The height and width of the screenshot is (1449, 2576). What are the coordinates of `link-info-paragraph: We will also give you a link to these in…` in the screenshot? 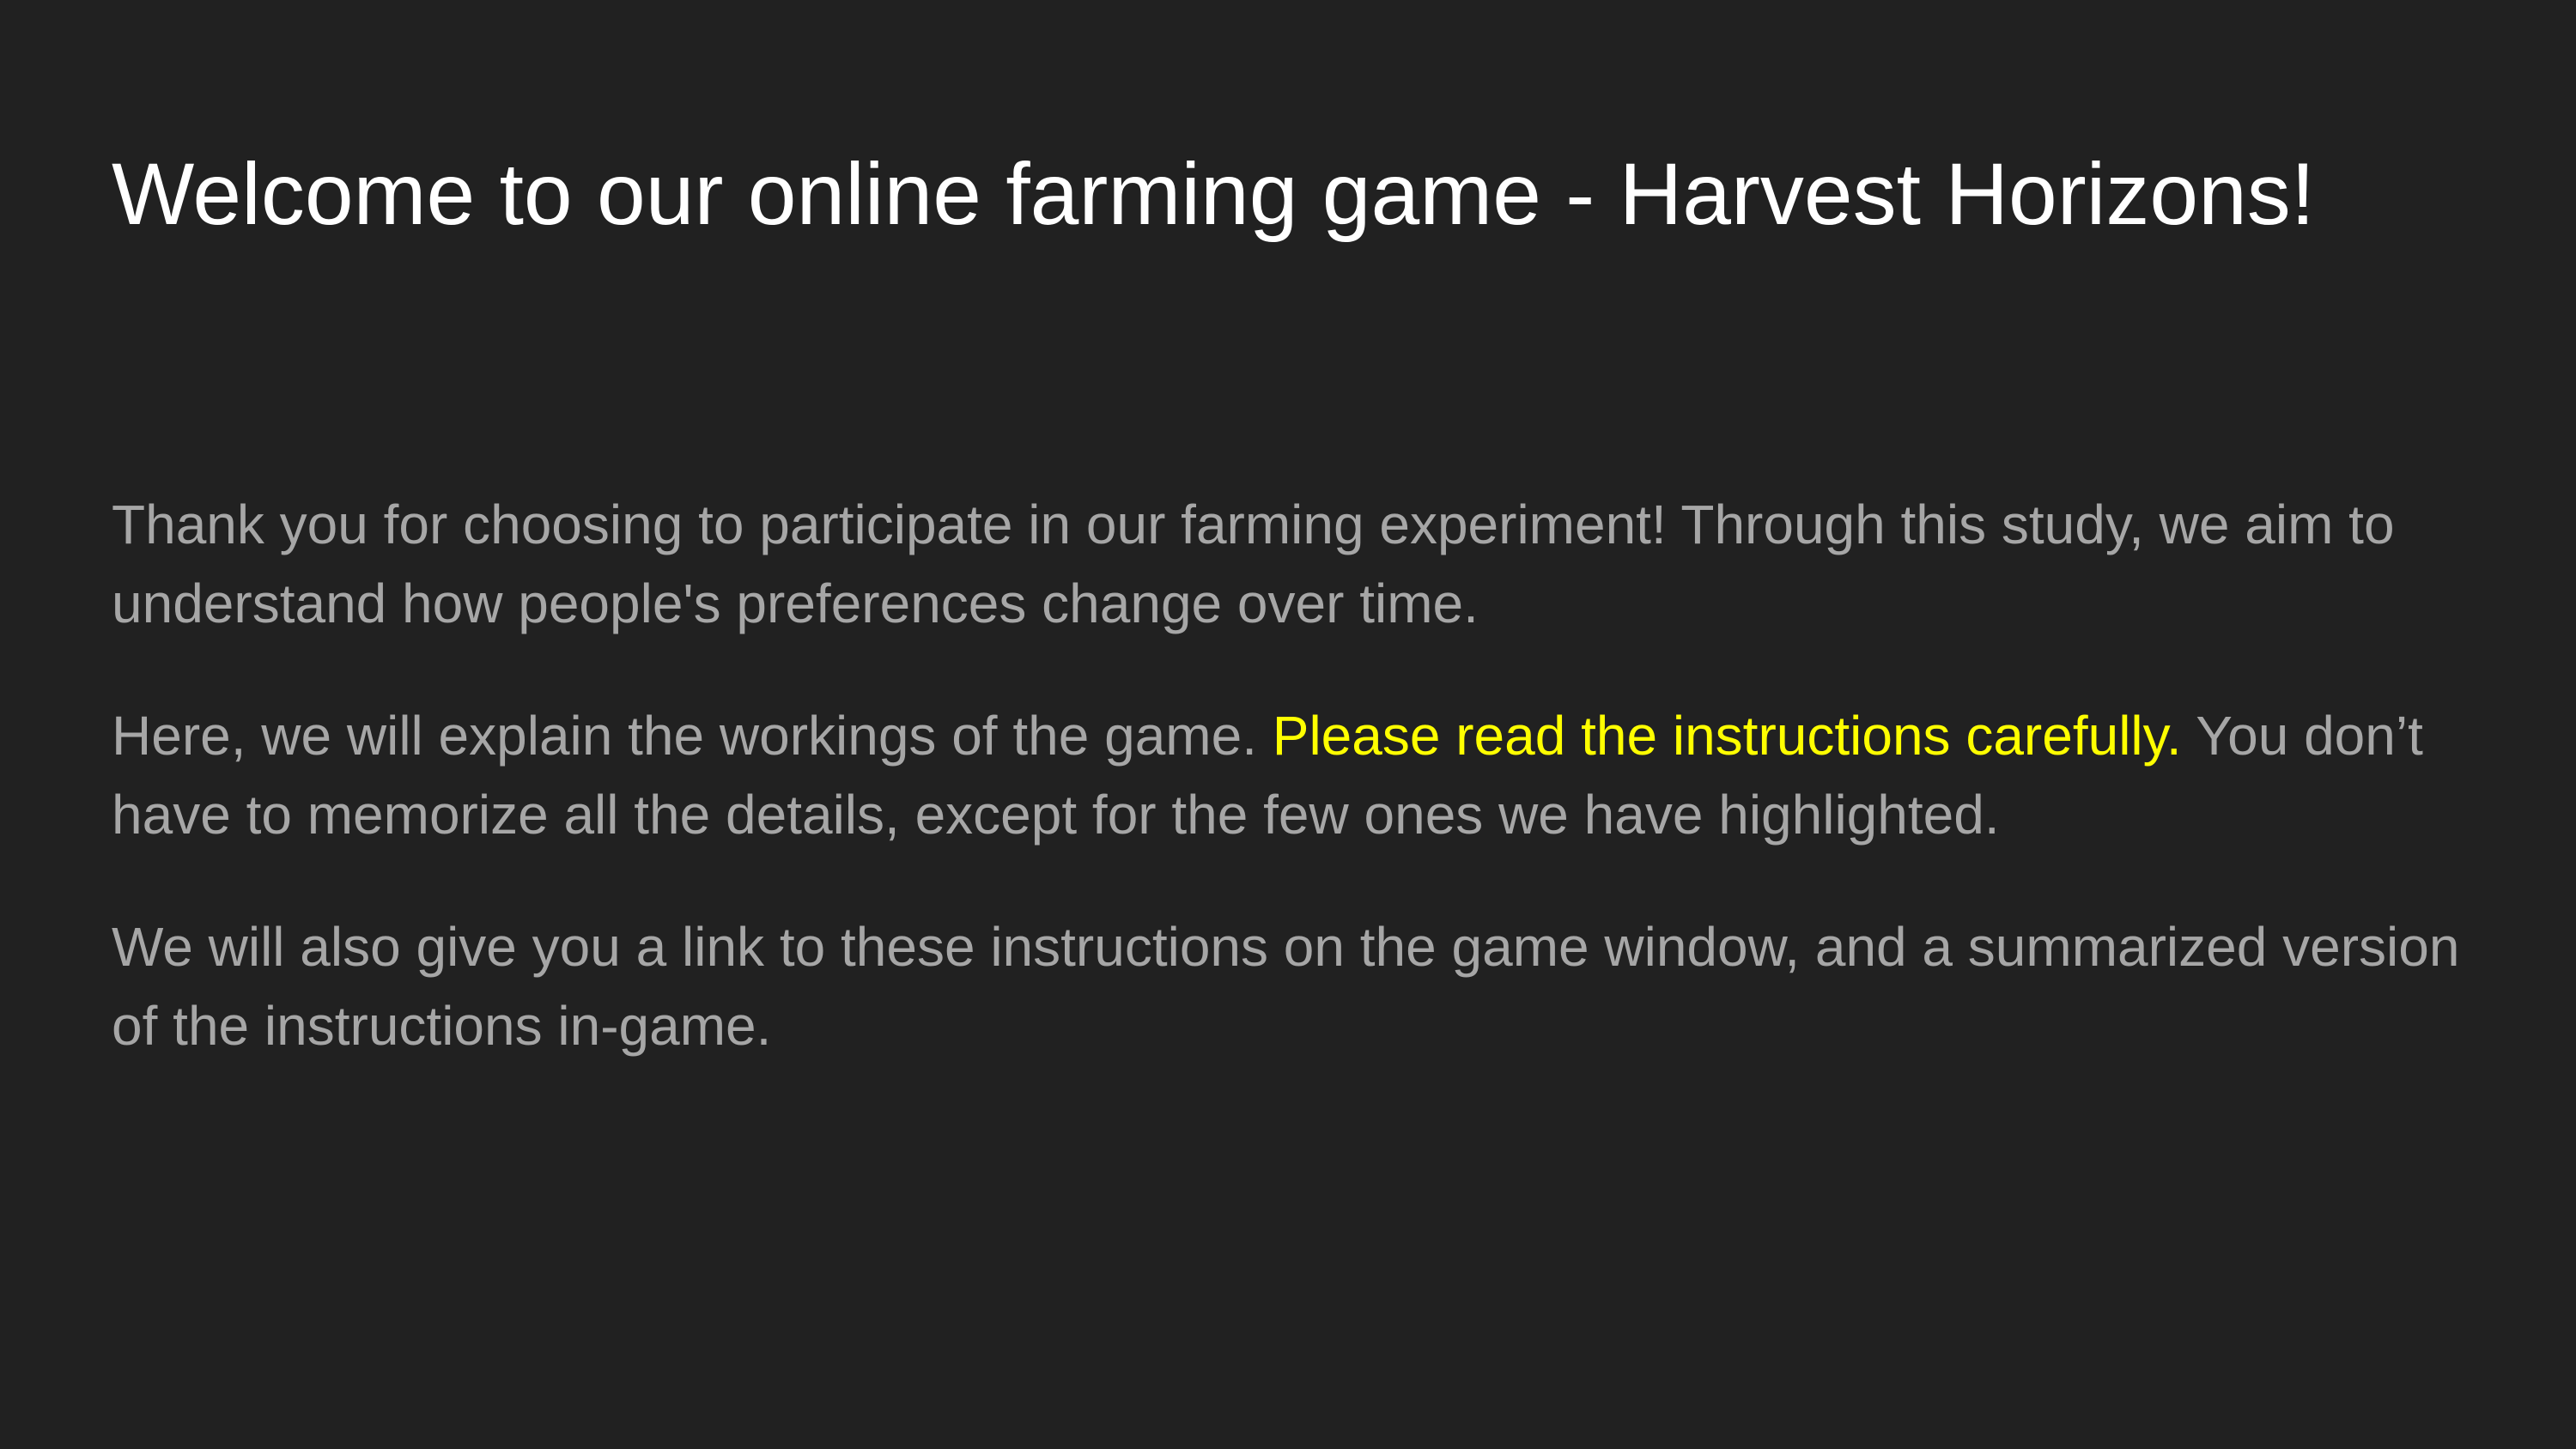 It's located at (1286, 986).